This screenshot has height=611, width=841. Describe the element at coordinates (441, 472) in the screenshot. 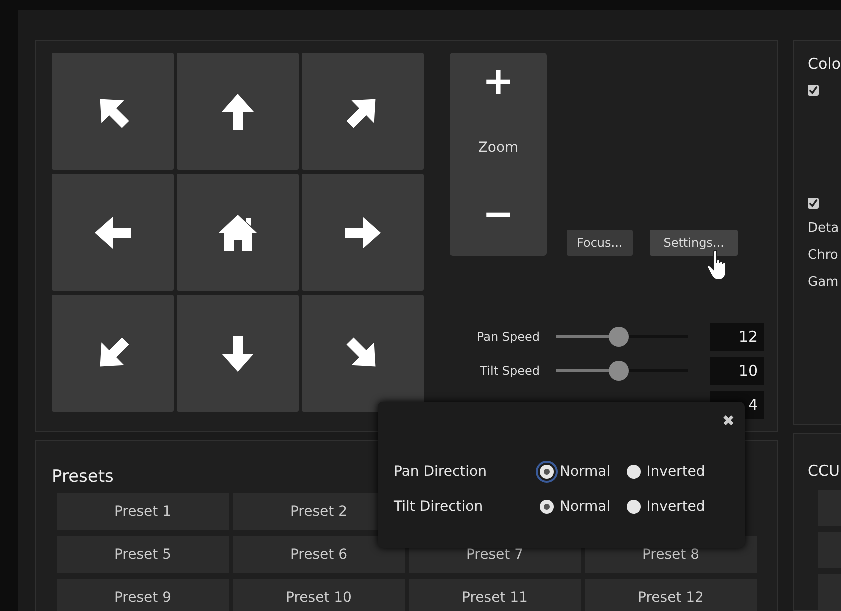

I see `direction-label: Pan Direction` at that location.